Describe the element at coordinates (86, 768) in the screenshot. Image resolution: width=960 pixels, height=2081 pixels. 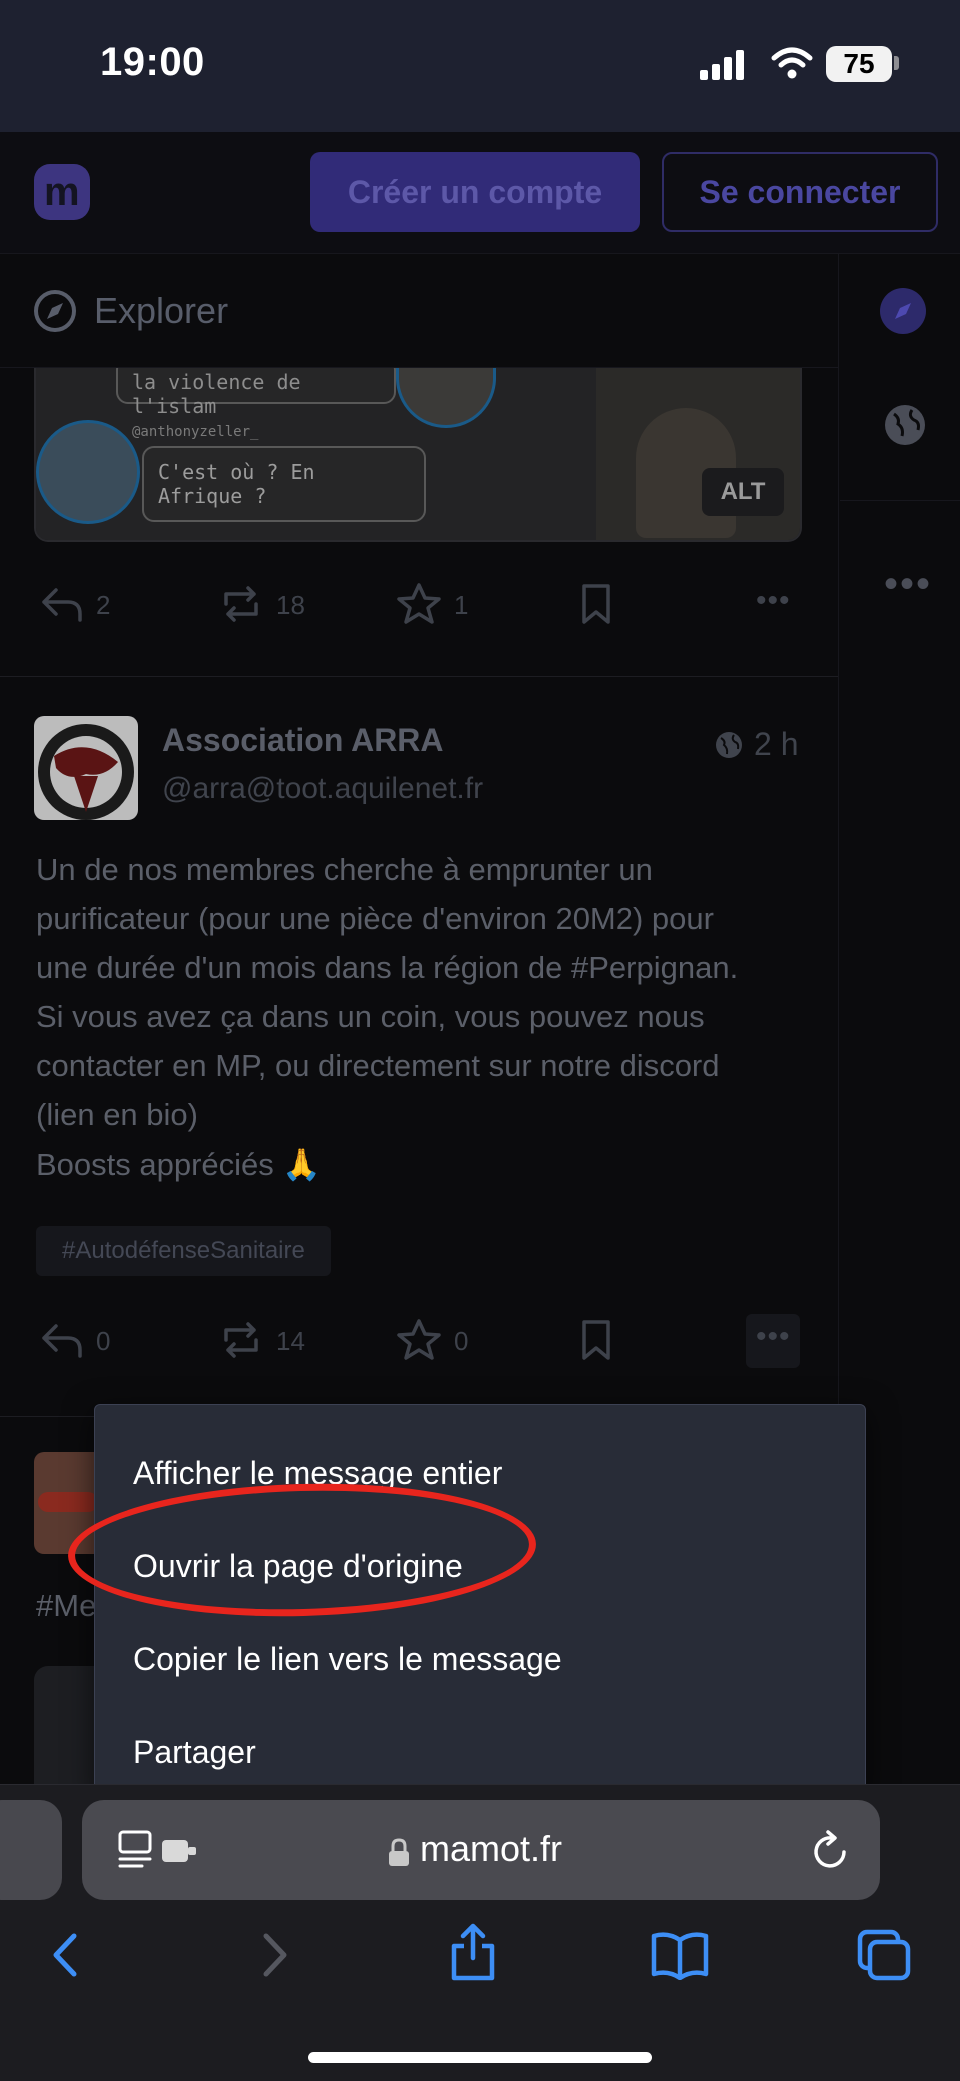
I see `avatar` at that location.